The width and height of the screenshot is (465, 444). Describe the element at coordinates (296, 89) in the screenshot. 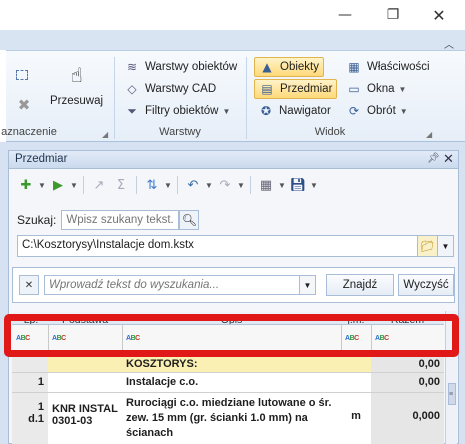

I see `estimate-button: ▤ Przedmiar` at that location.